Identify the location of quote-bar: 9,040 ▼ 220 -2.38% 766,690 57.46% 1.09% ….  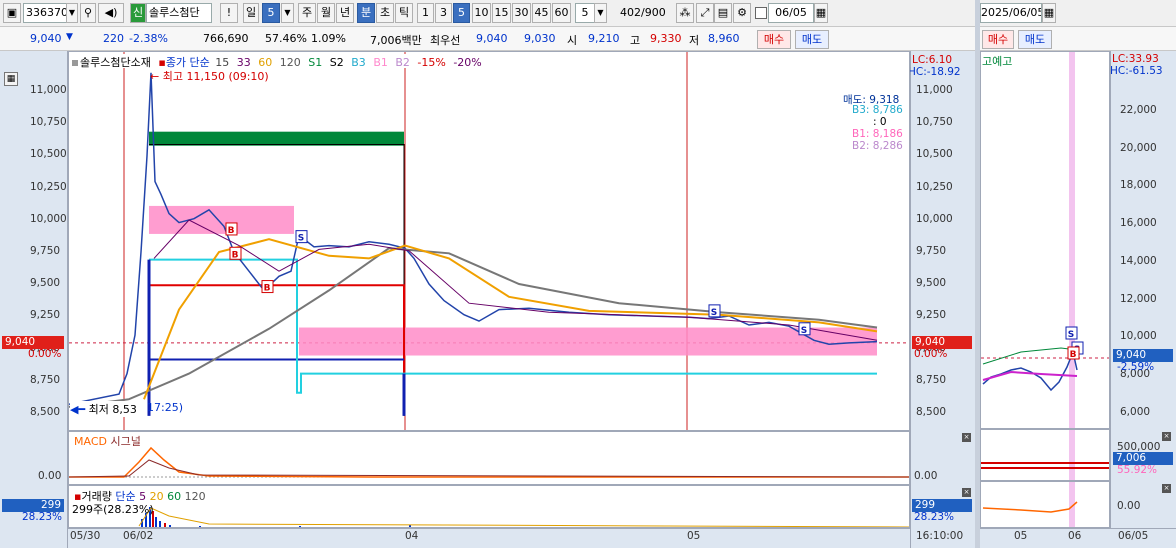
(487, 39).